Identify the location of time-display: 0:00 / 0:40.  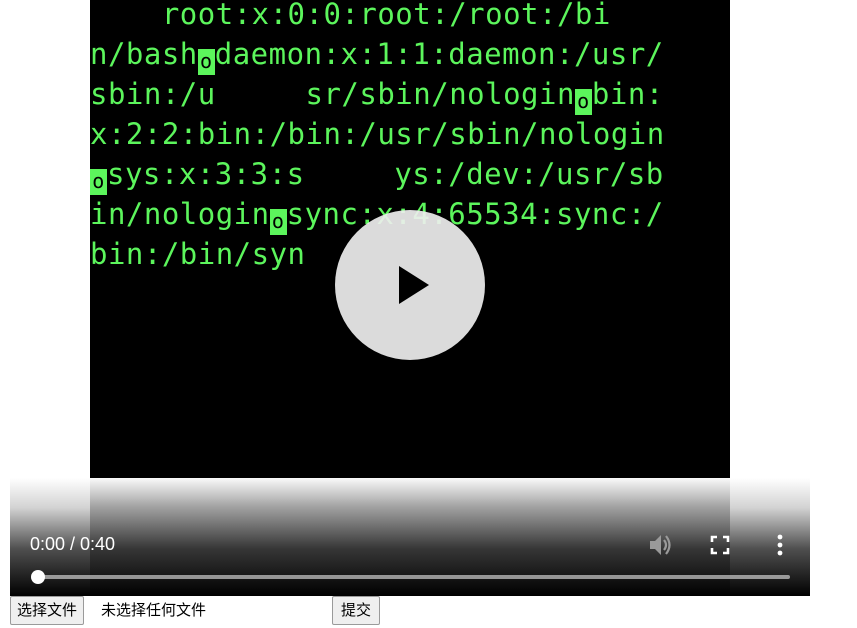
(73, 544).